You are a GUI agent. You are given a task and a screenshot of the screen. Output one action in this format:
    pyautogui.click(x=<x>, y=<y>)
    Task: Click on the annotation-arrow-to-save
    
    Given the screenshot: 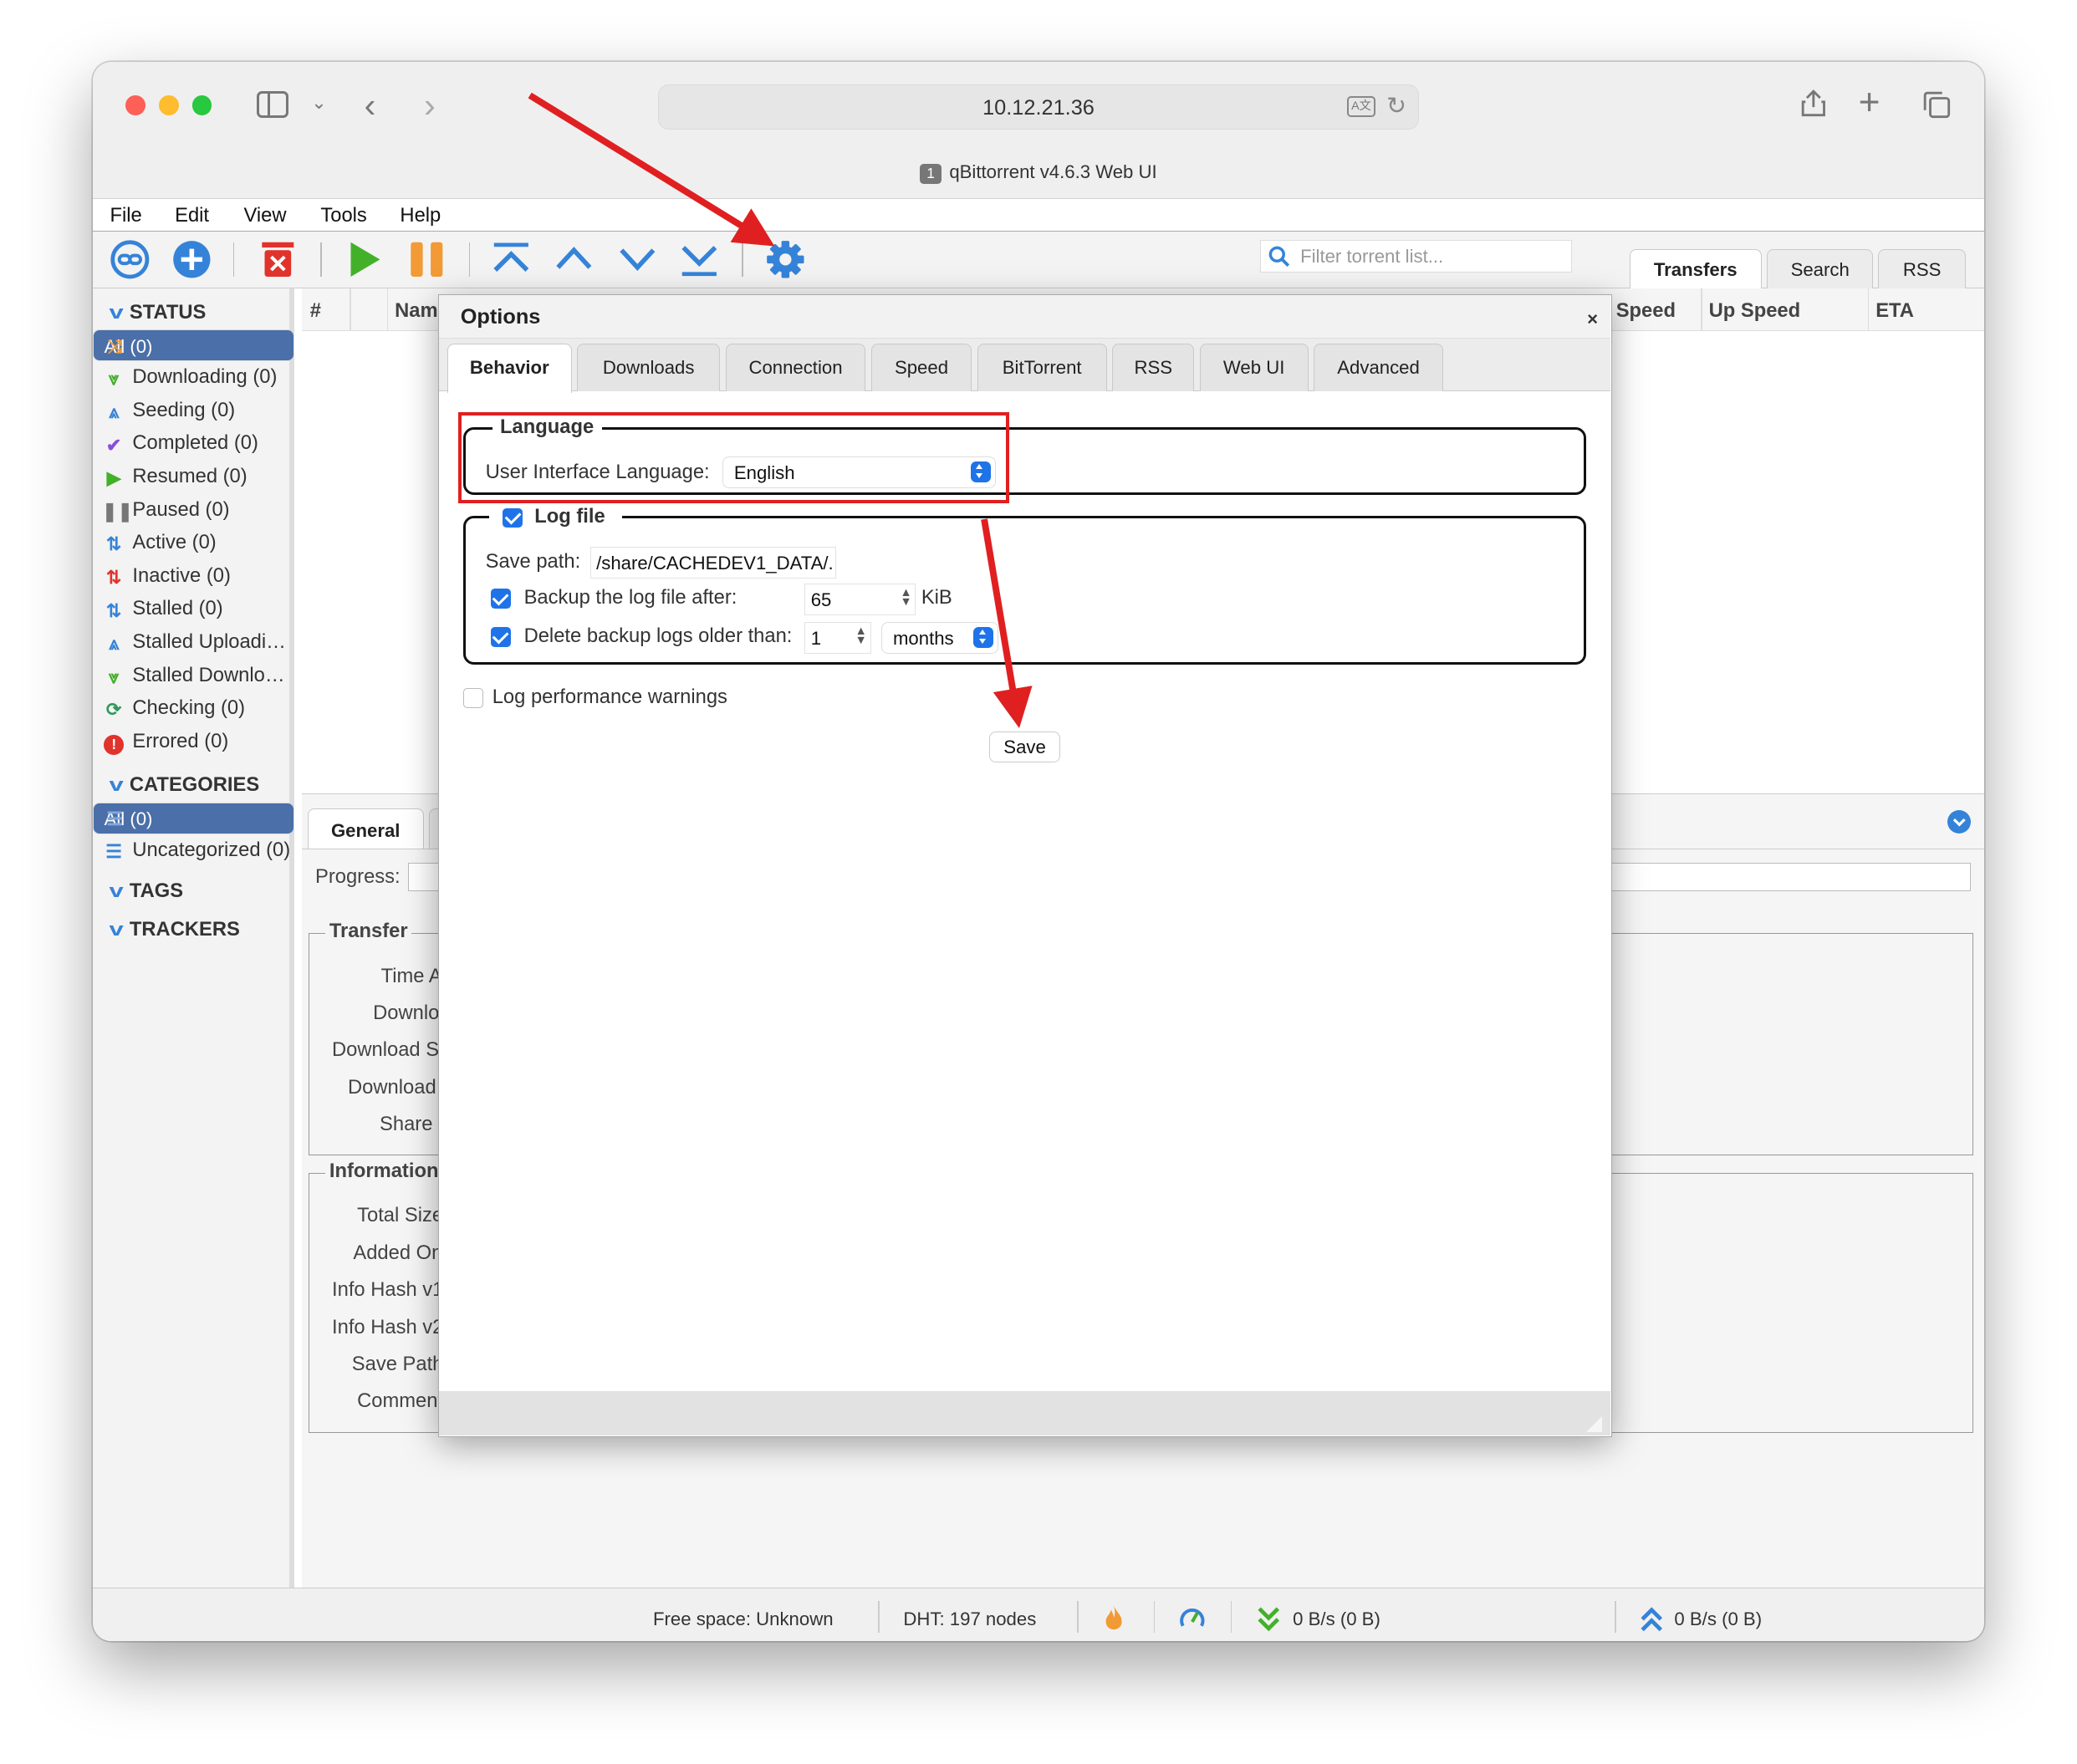 What is the action you would take?
    pyautogui.click(x=1007, y=623)
    